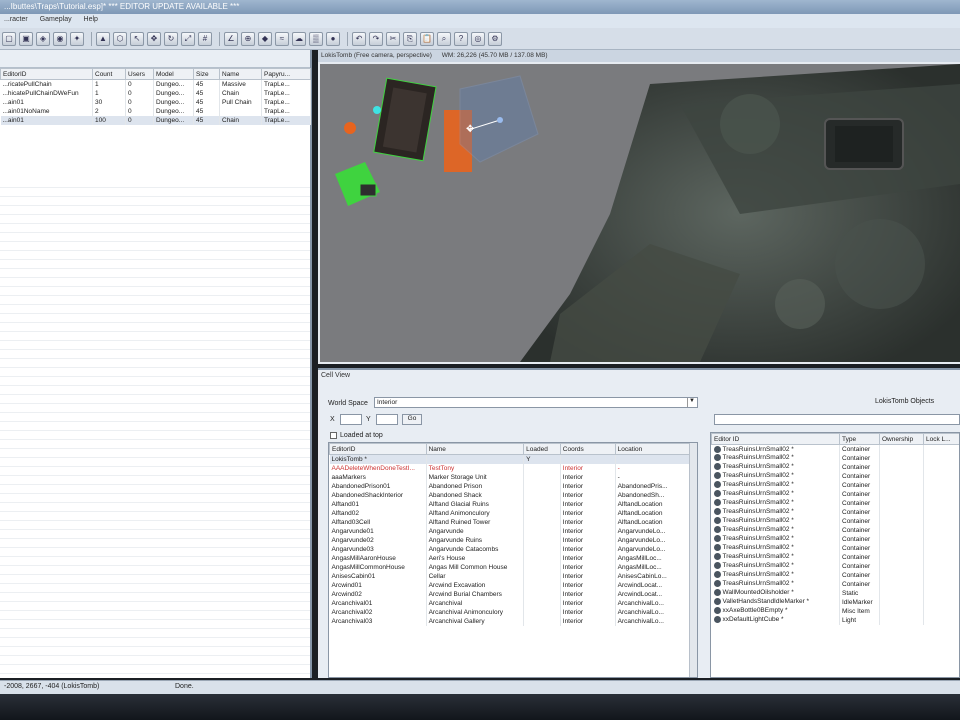  Describe the element at coordinates (376, 38) in the screenshot. I see `redo-icon: ↷` at that location.